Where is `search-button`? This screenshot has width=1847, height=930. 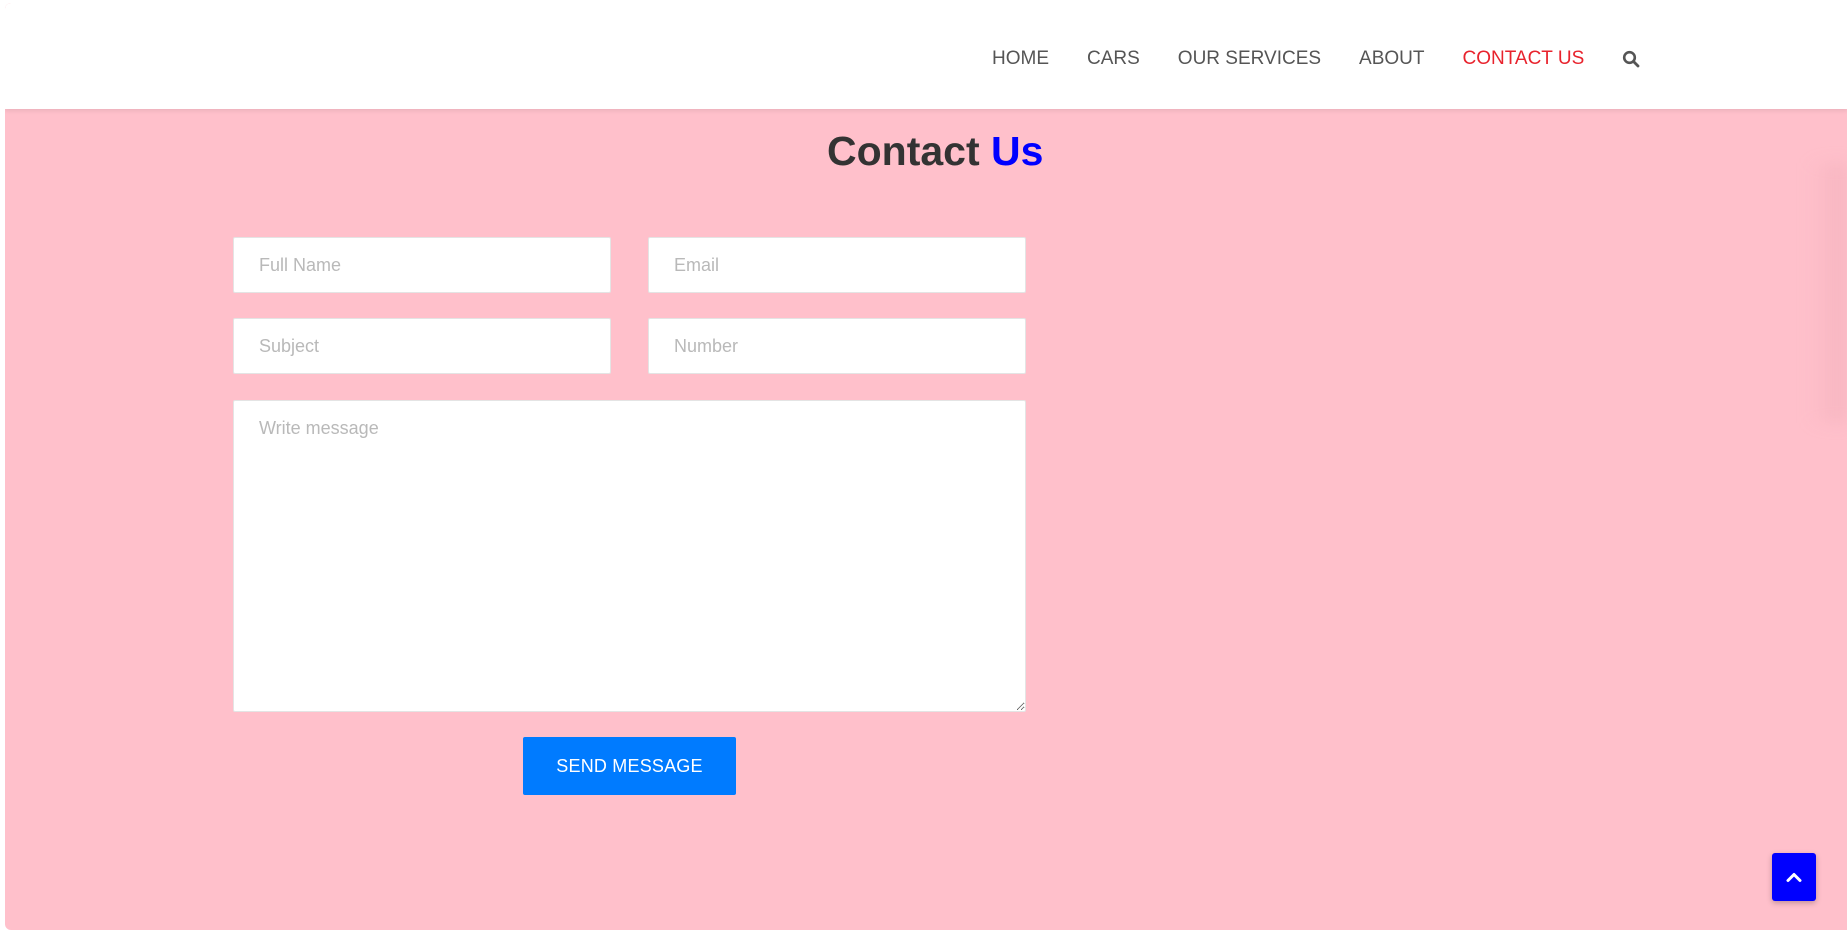
search-button is located at coordinates (1631, 59).